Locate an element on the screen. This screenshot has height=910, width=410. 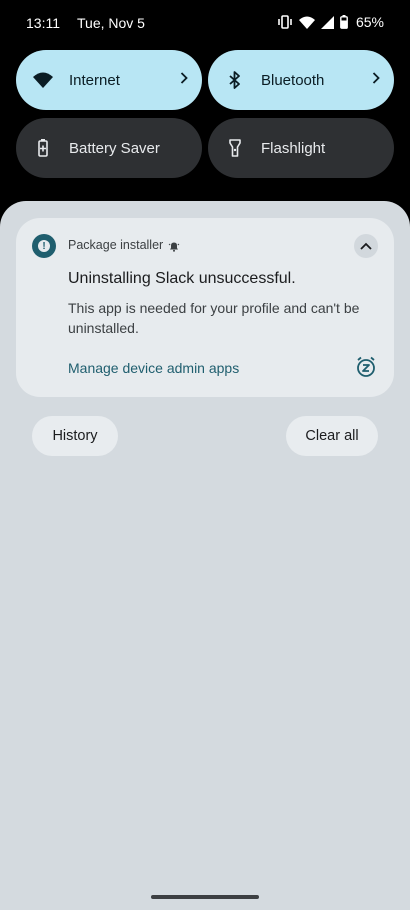
status-bar: 13:11 Tue, Nov 5 65% is located at coordinates (205, 23).